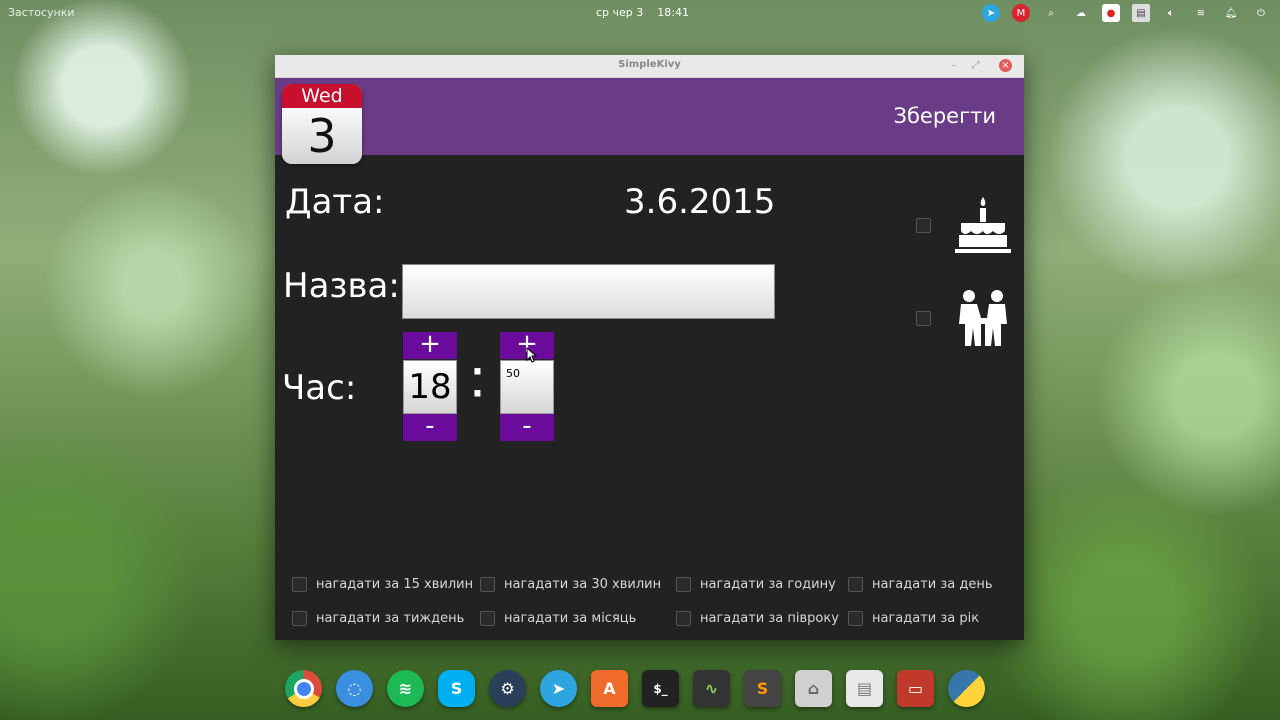 The height and width of the screenshot is (720, 1280). Describe the element at coordinates (915, 688) in the screenshot. I see `screen-recorder-icon: ▭` at that location.